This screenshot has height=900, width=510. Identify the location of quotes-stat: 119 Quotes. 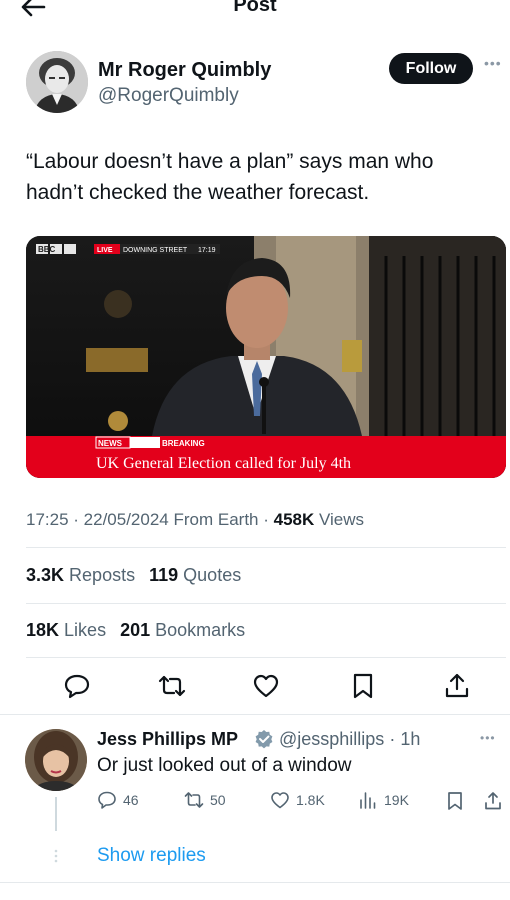
(195, 575).